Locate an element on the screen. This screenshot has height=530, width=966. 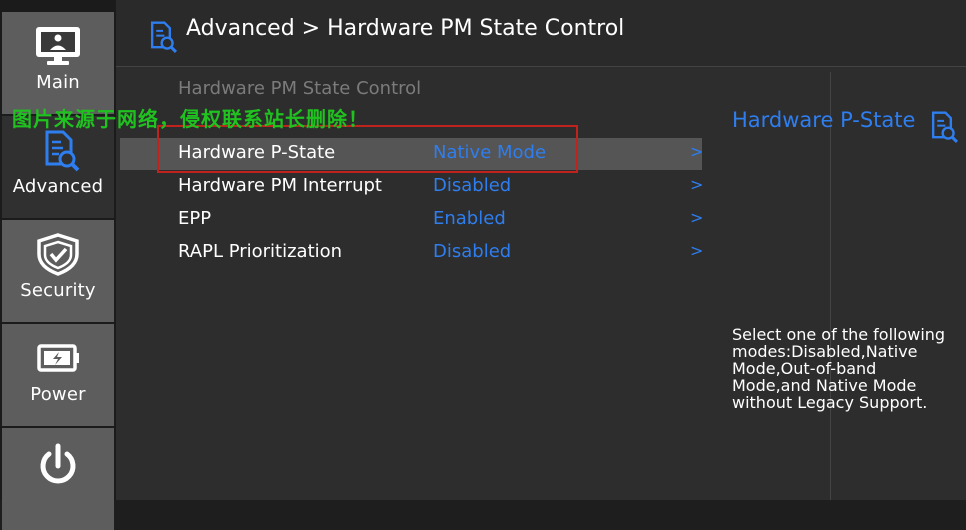
tab-main: Main is located at coordinates (58, 63).